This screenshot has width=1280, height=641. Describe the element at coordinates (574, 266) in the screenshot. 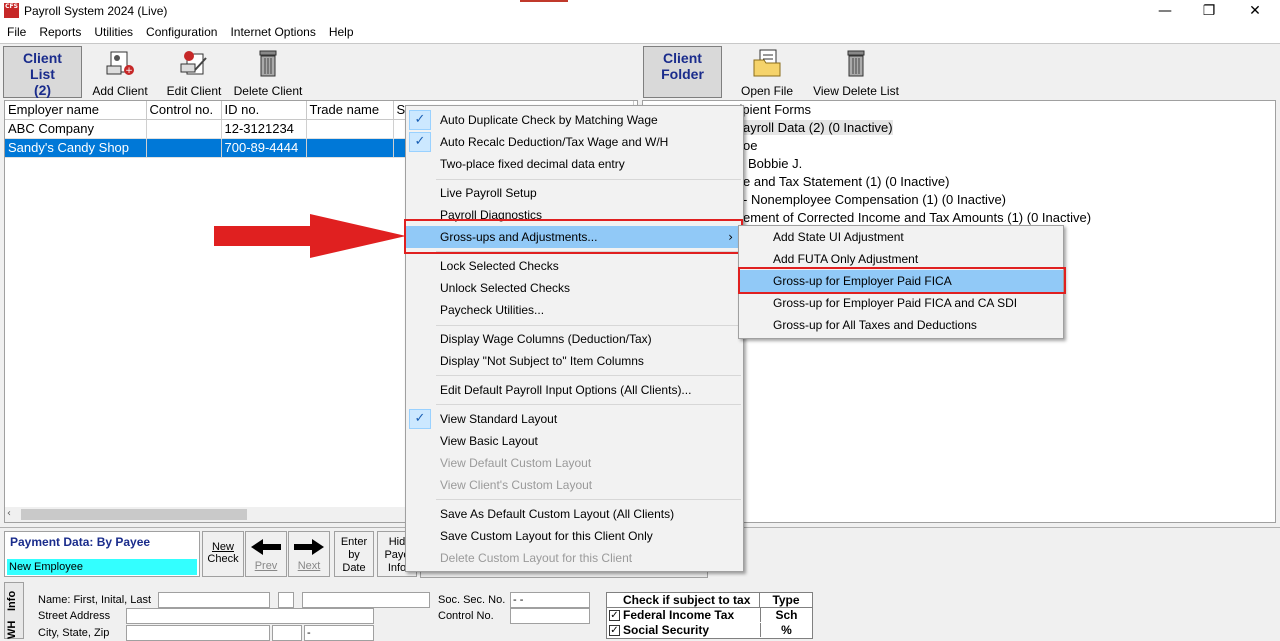

I see `menu-lock-selected-checks: Lock Selected Checks` at that location.